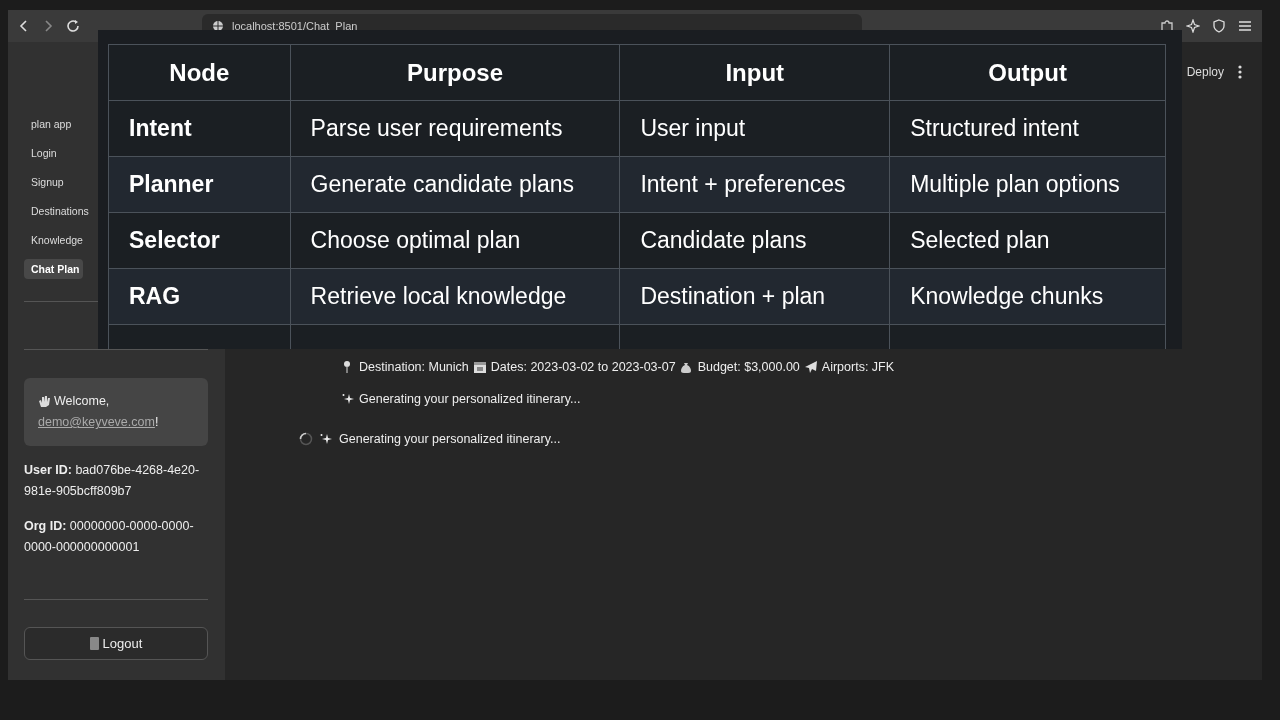  I want to click on table-cell: Parse user requirements, so click(455, 128).